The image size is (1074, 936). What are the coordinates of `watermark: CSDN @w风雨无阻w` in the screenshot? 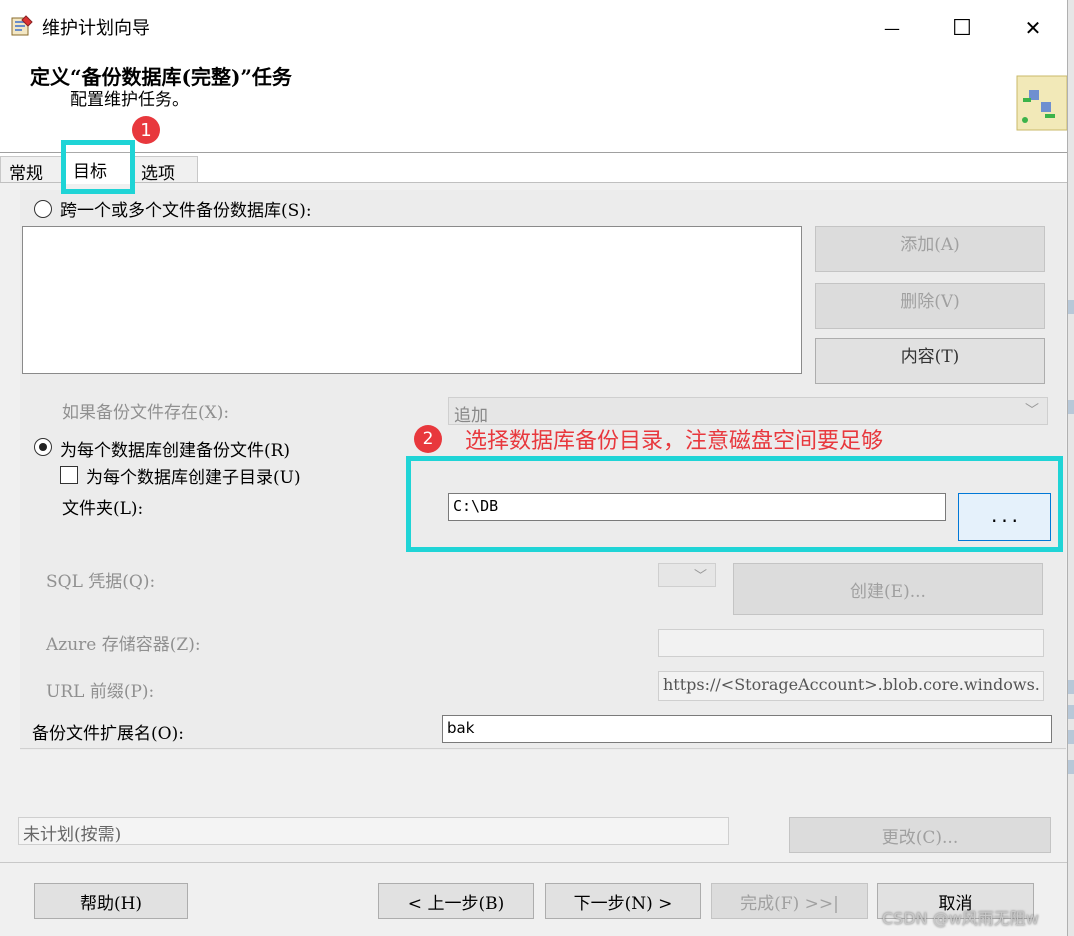 It's located at (960, 918).